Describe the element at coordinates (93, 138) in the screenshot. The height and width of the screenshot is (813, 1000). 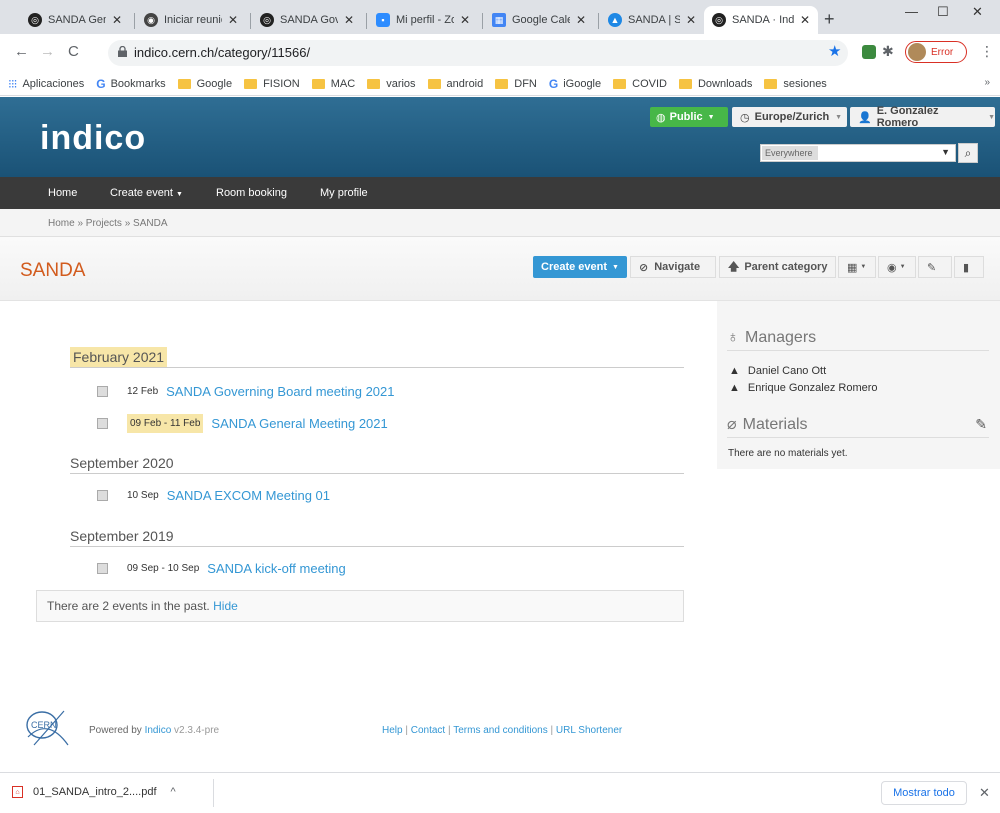
I see `indico-logo: indico` at that location.